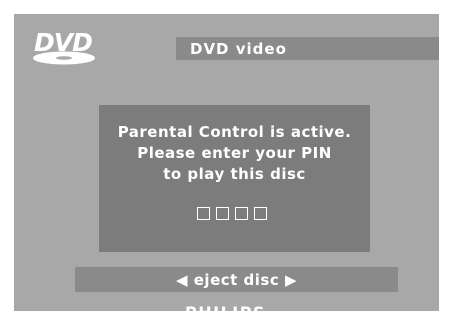 Image resolution: width=451 pixels, height=327 pixels. What do you see at coordinates (225, 312) in the screenshot?
I see `brand-logo: PHILIPS` at bounding box center [225, 312].